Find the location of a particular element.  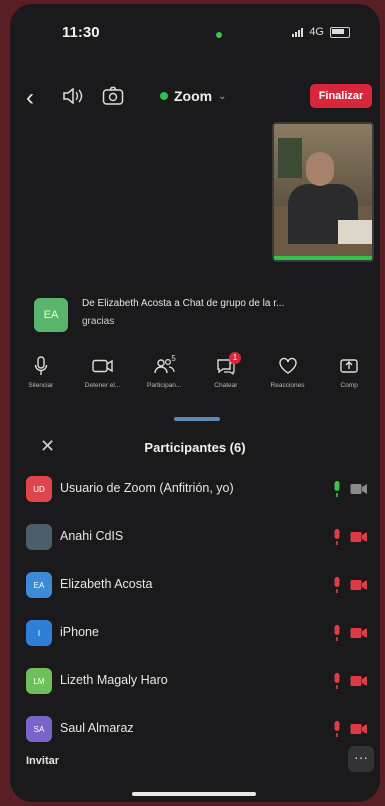

switch-camera-icon is located at coordinates (113, 98).